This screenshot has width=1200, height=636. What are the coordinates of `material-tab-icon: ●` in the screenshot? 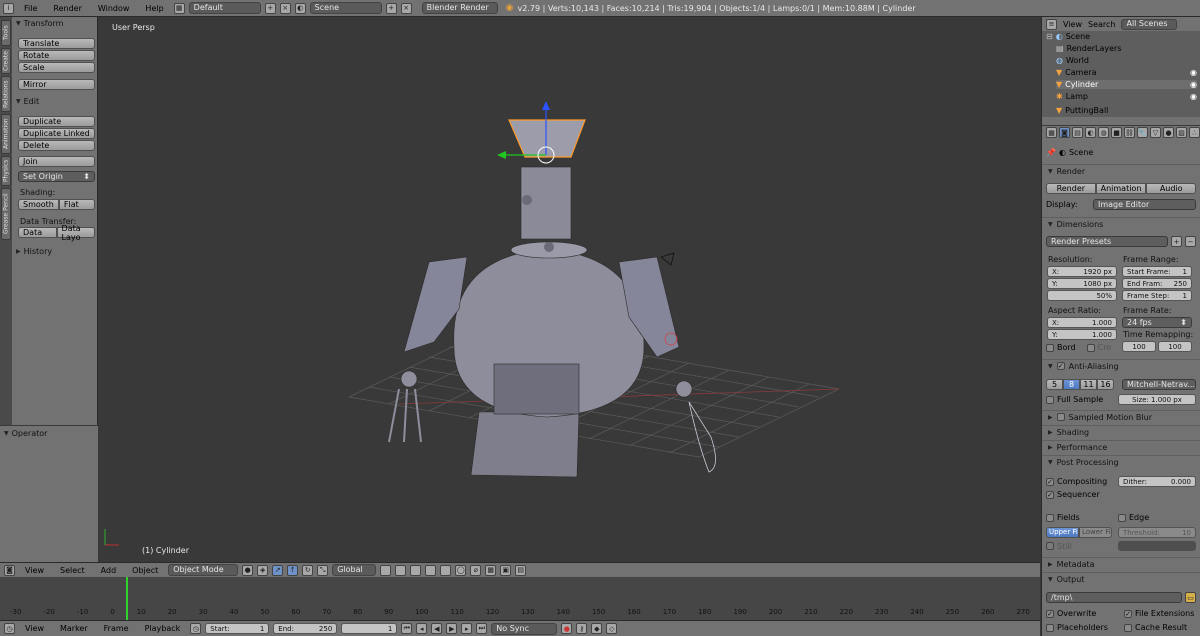 It's located at (1168, 132).